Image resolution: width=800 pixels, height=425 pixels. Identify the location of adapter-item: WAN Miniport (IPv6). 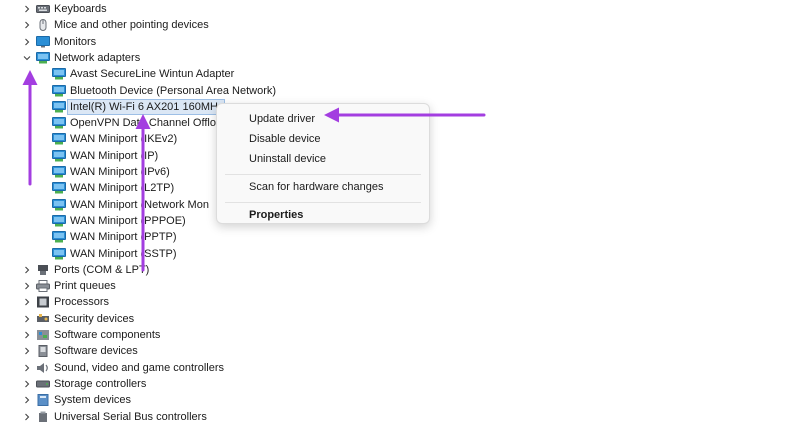
(111, 172).